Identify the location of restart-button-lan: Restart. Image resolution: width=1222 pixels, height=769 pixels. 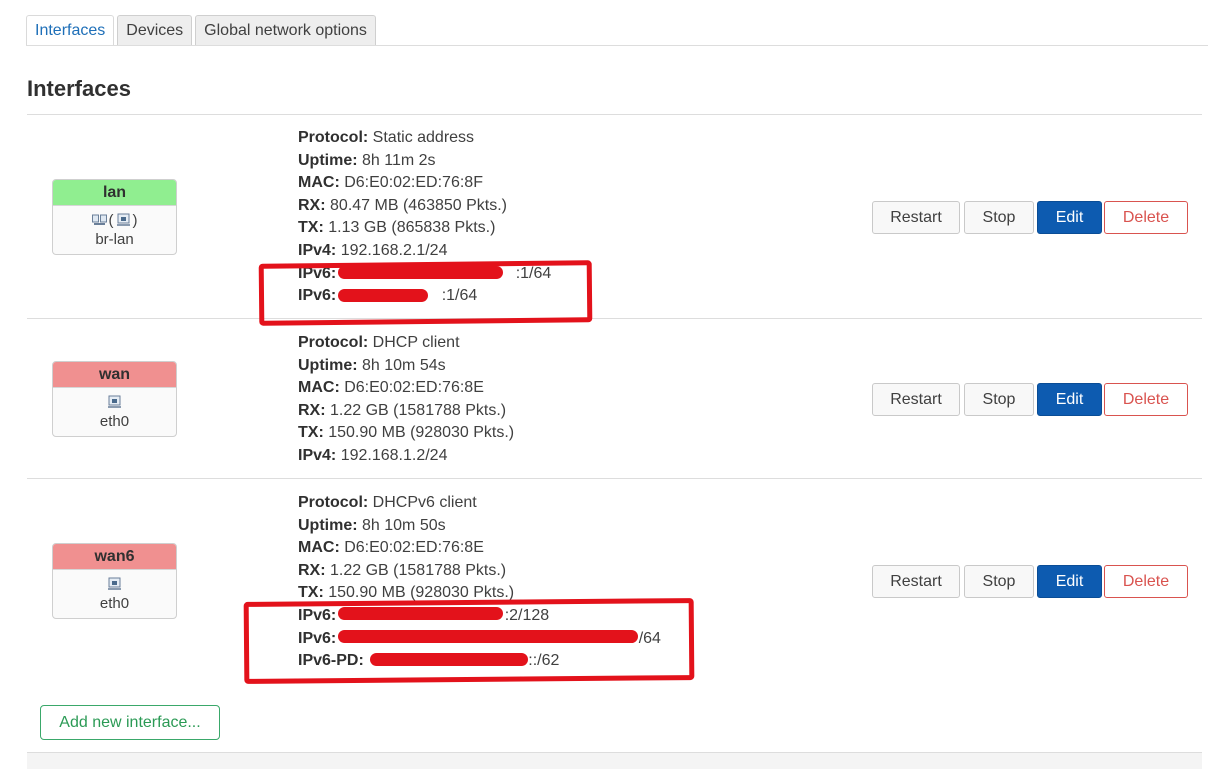
(916, 217).